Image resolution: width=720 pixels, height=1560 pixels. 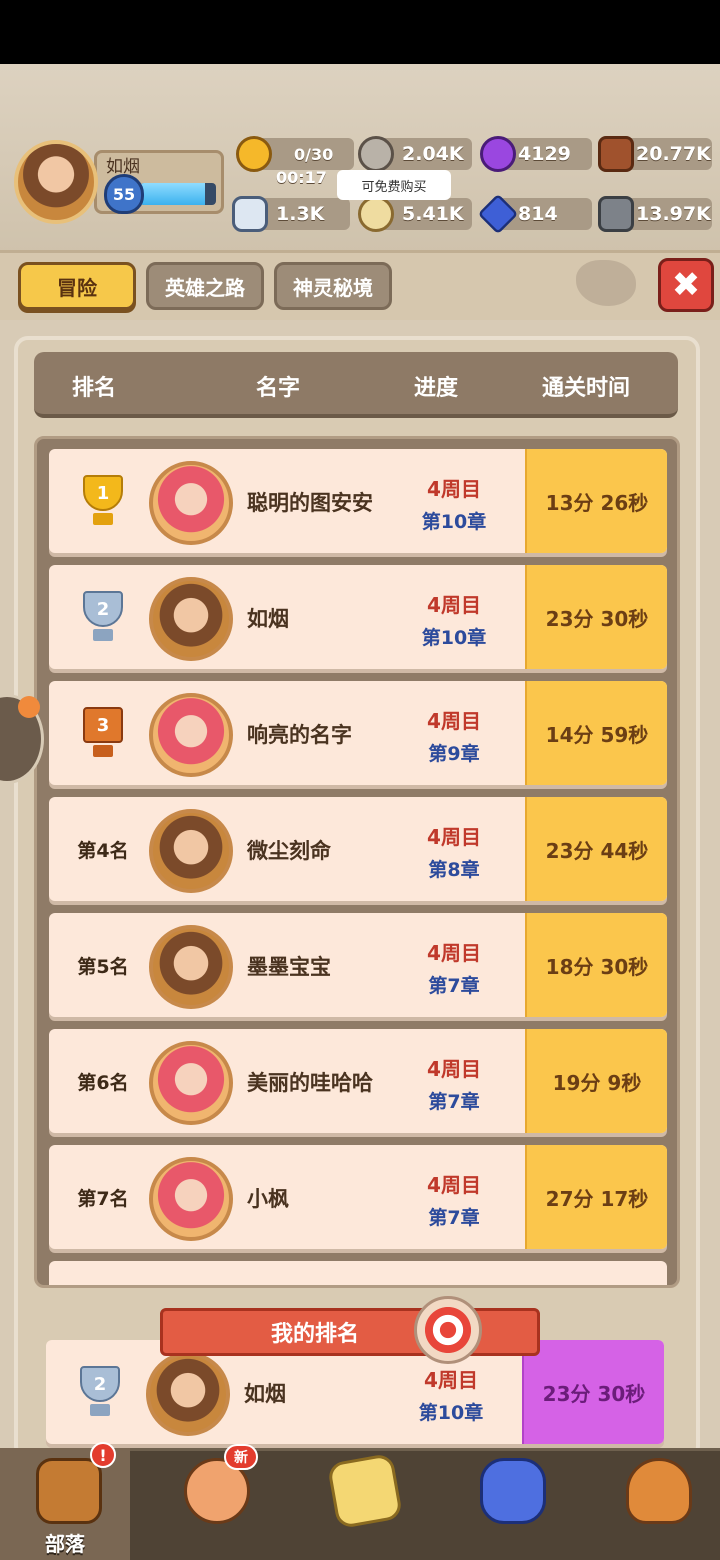 I want to click on player-name: 微尘刻命, so click(x=289, y=851).